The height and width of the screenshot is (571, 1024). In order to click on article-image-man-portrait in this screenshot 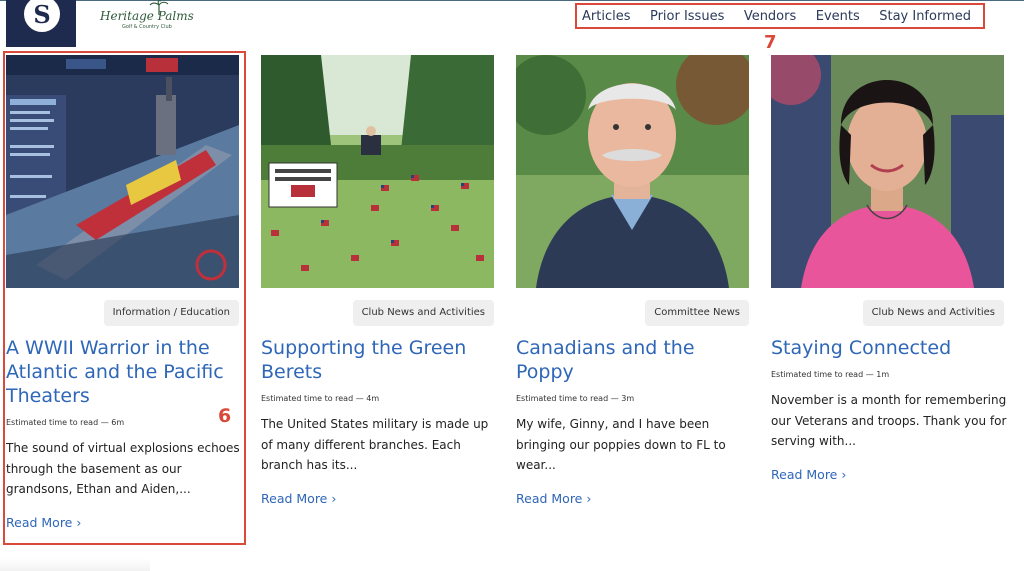, I will do `click(632, 171)`.